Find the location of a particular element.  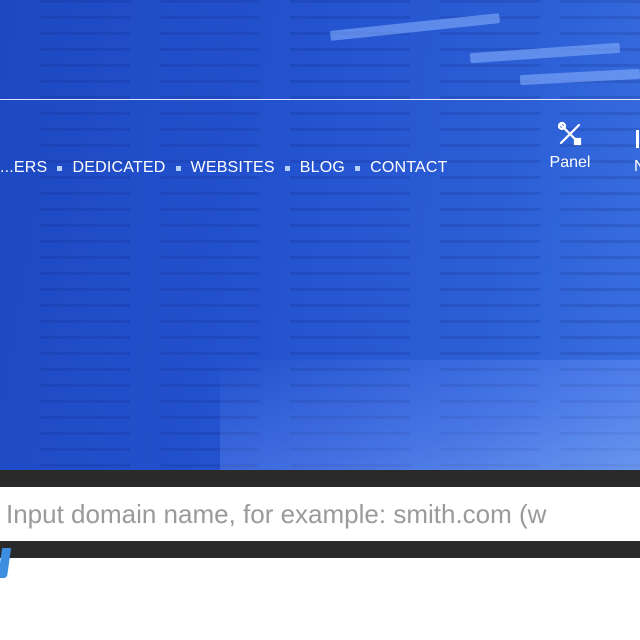

nav-item-contact: CONTACT is located at coordinates (409, 168).